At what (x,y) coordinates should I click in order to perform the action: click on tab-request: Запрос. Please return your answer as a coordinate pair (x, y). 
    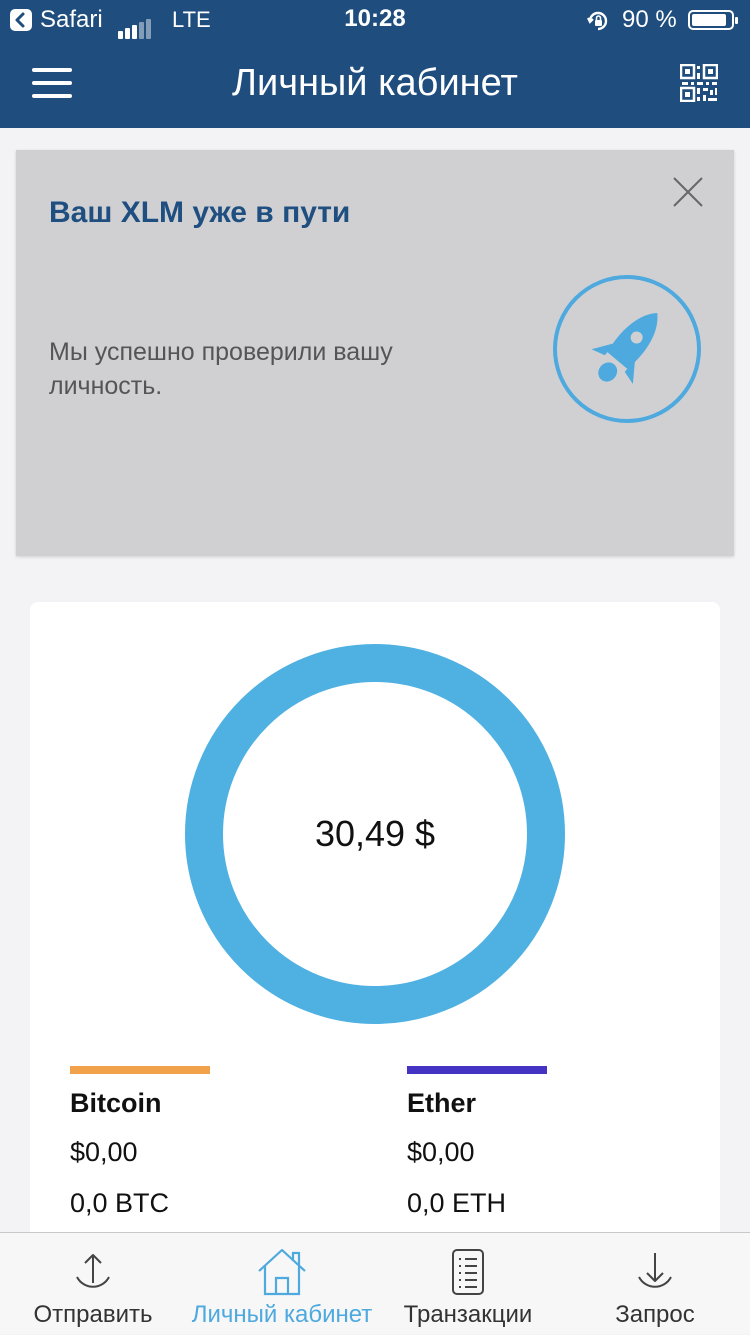
    Looking at the image, I should click on (655, 1284).